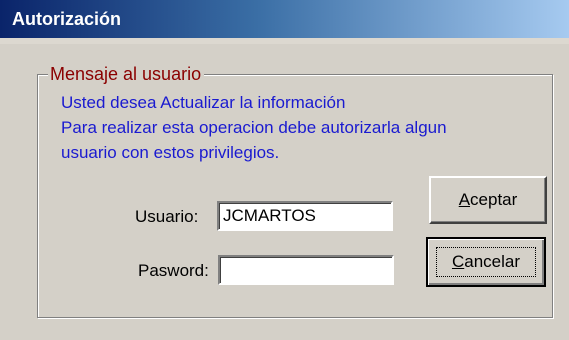 The width and height of the screenshot is (569, 340). I want to click on cancelar-button-label: Cancelar, so click(486, 261).